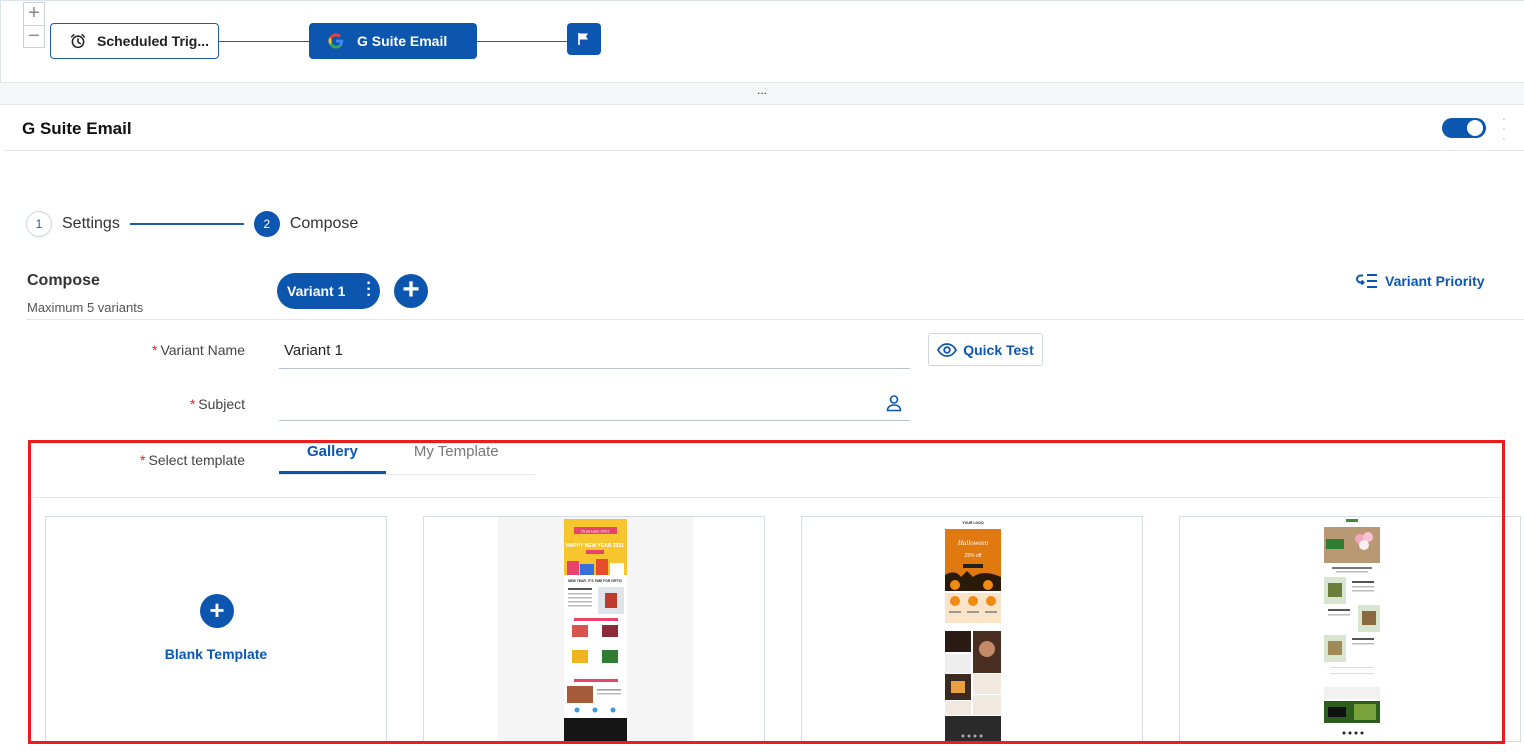 Image resolution: width=1524 pixels, height=754 pixels. I want to click on compose-divider, so click(775, 319).